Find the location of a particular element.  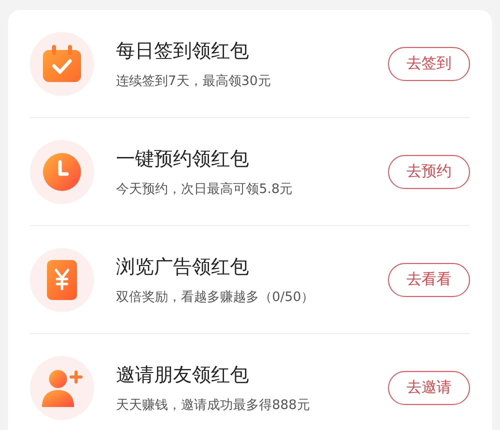

yen-card-icon is located at coordinates (62, 279).